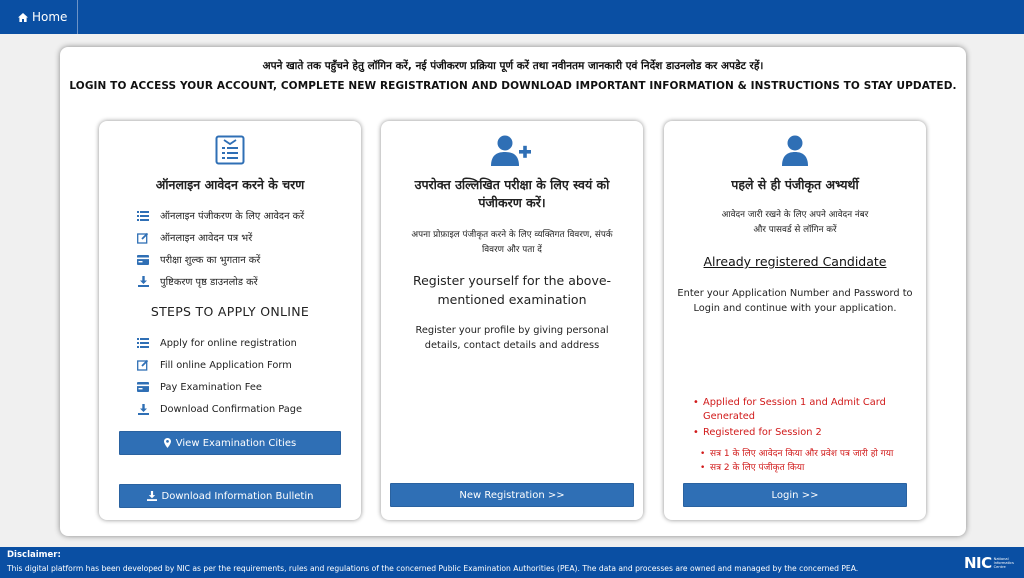 The image size is (1024, 578). I want to click on nic-logo-text: NIC, so click(978, 562).